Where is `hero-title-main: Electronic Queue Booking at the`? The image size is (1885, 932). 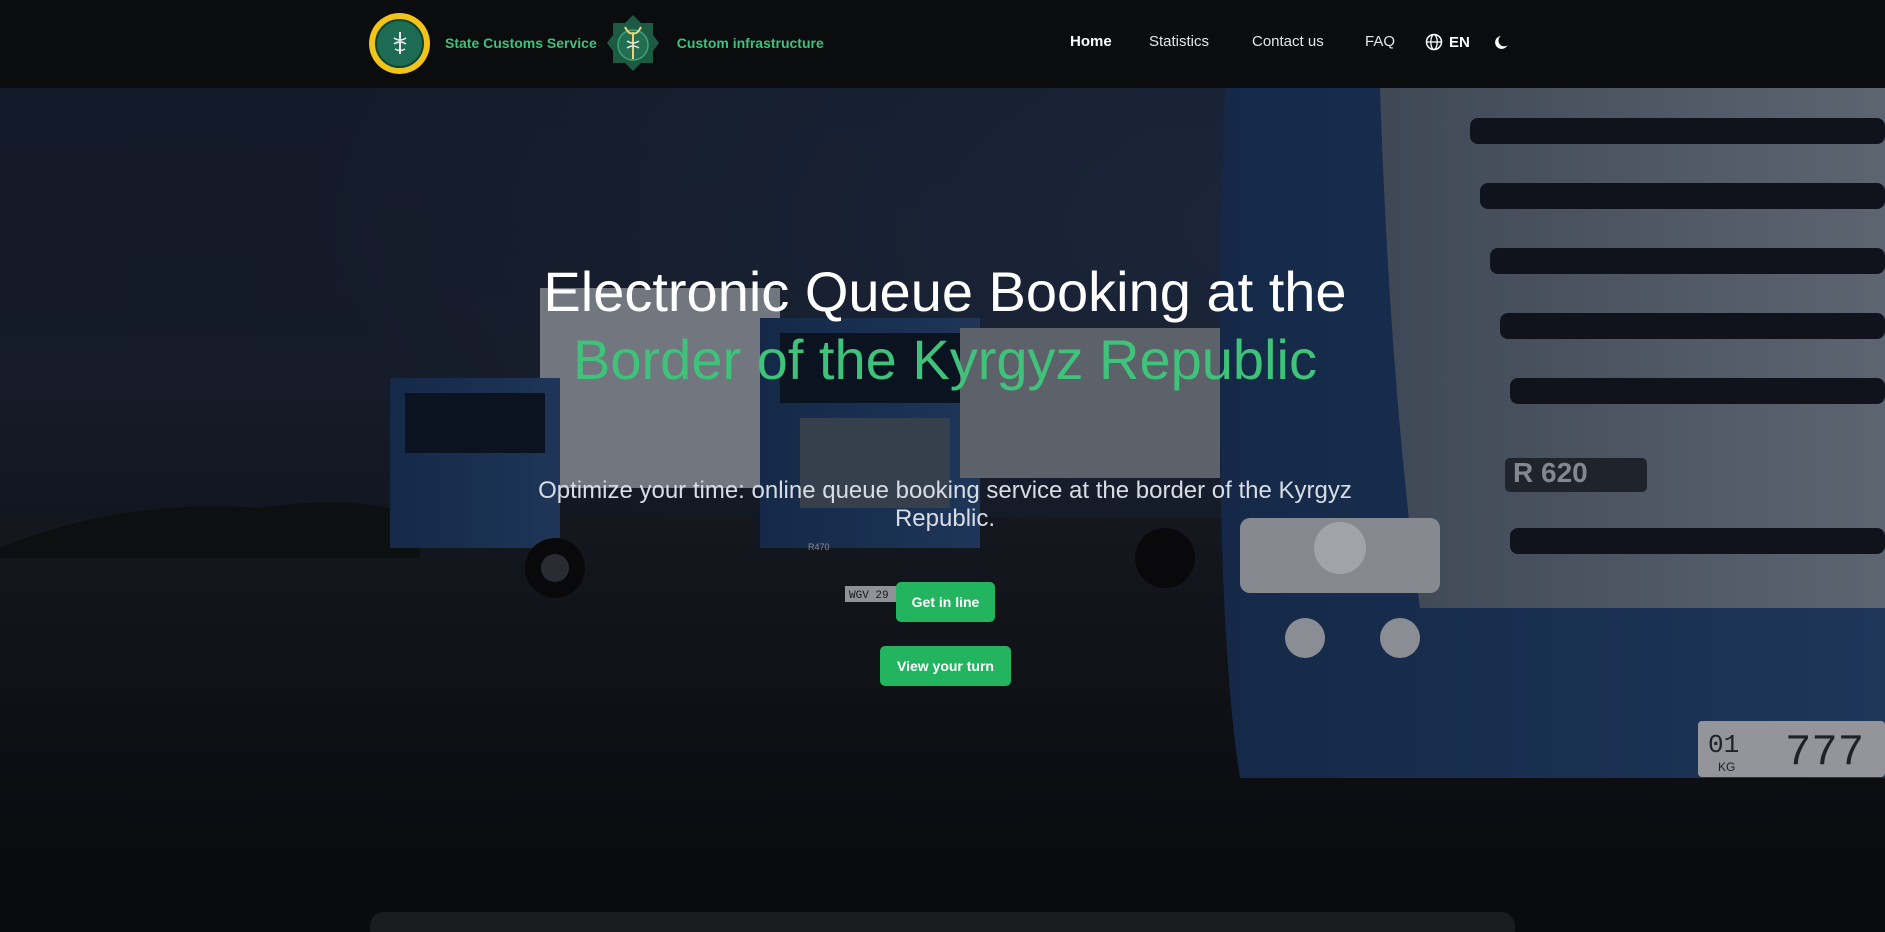 hero-title-main: Electronic Queue Booking at the is located at coordinates (945, 291).